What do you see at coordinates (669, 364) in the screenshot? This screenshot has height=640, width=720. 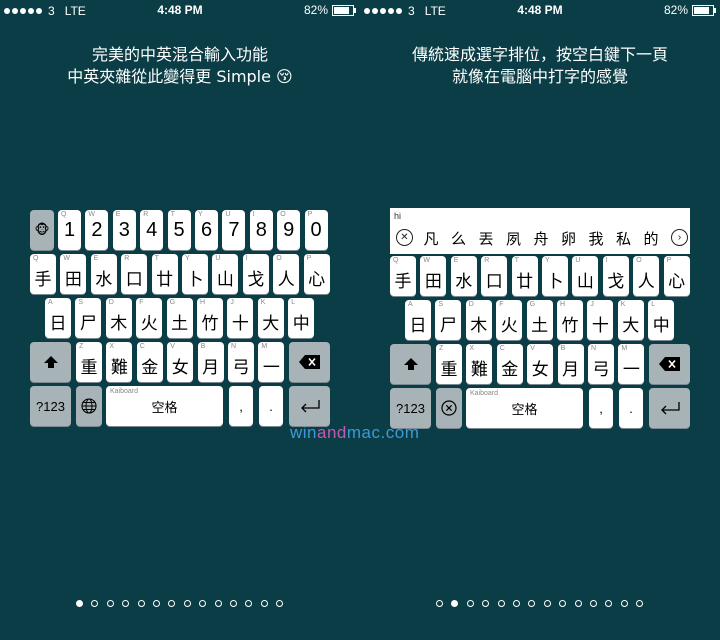 I see `delete-button` at bounding box center [669, 364].